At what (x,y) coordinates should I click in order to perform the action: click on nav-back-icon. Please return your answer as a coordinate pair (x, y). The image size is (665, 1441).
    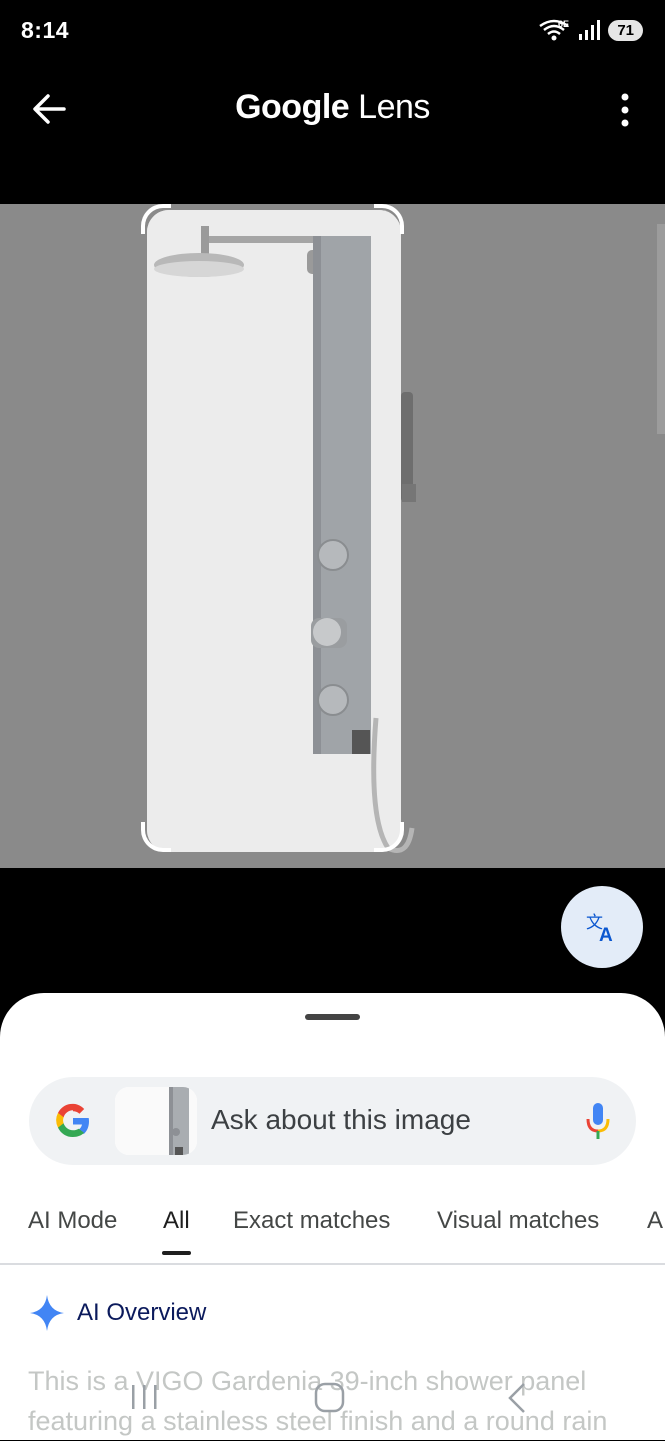
    Looking at the image, I should click on (517, 1398).